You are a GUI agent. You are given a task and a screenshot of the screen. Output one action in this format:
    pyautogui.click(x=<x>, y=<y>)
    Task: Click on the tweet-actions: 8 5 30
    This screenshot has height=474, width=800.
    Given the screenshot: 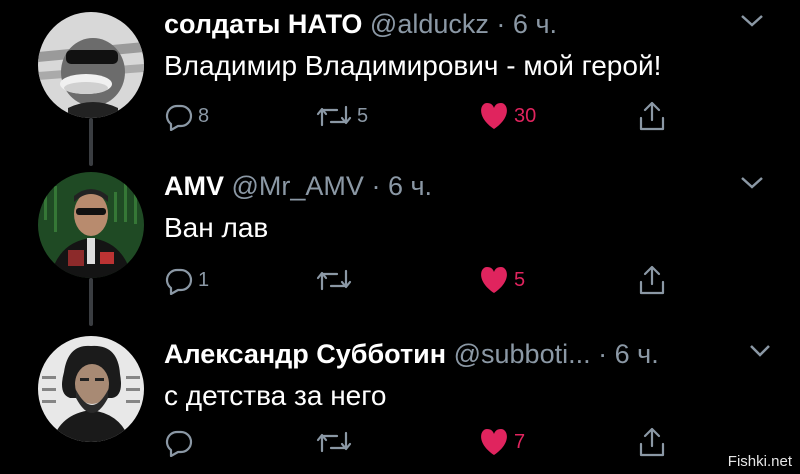 What is the action you would take?
    pyautogui.click(x=424, y=116)
    